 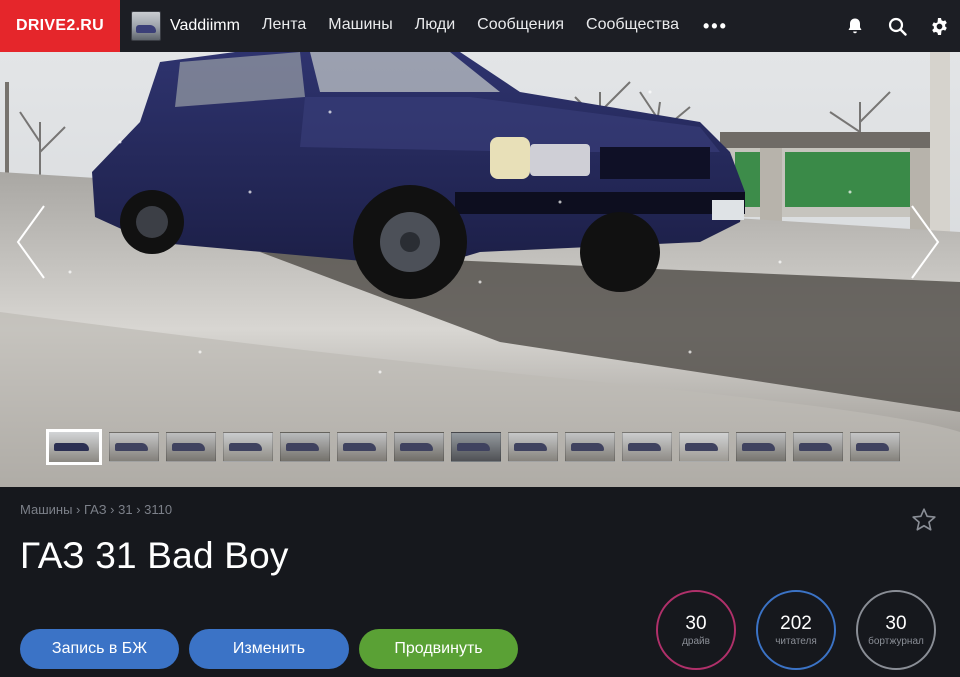 What do you see at coordinates (924, 520) in the screenshot?
I see `star-icon` at bounding box center [924, 520].